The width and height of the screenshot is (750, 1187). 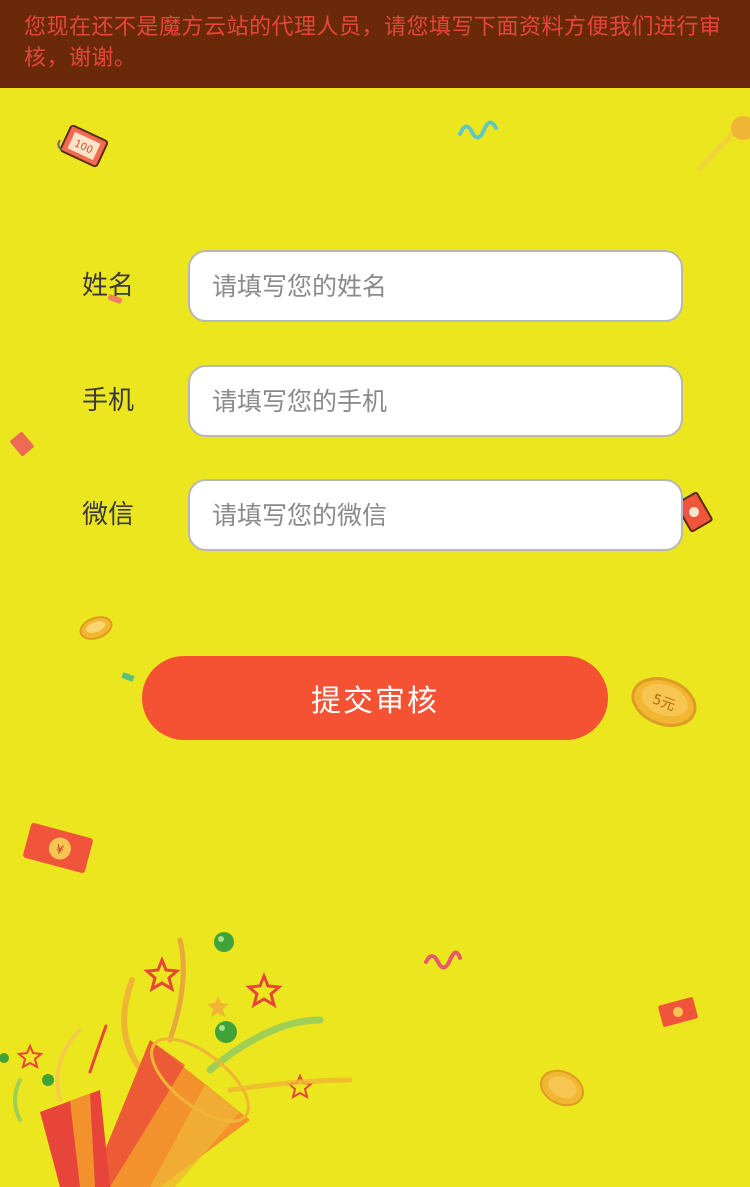 I want to click on wechat-label: 微信, so click(x=108, y=515).